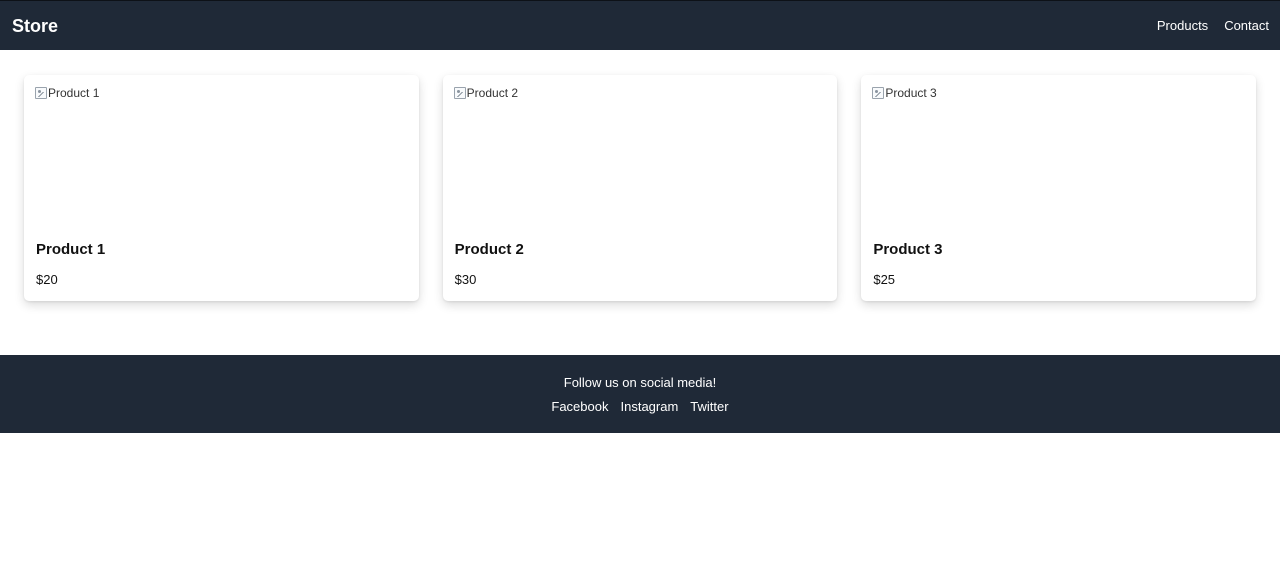 This screenshot has height=574, width=1280. Describe the element at coordinates (579, 407) in the screenshot. I see `facebook-link: Facebook` at that location.